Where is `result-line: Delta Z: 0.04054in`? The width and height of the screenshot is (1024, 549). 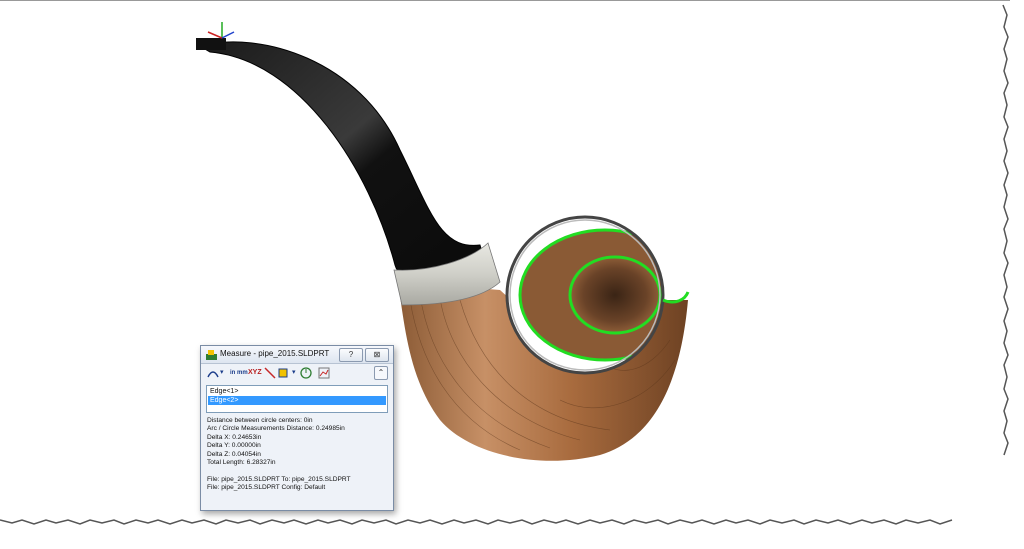 result-line: Delta Z: 0.04054in is located at coordinates (234, 454).